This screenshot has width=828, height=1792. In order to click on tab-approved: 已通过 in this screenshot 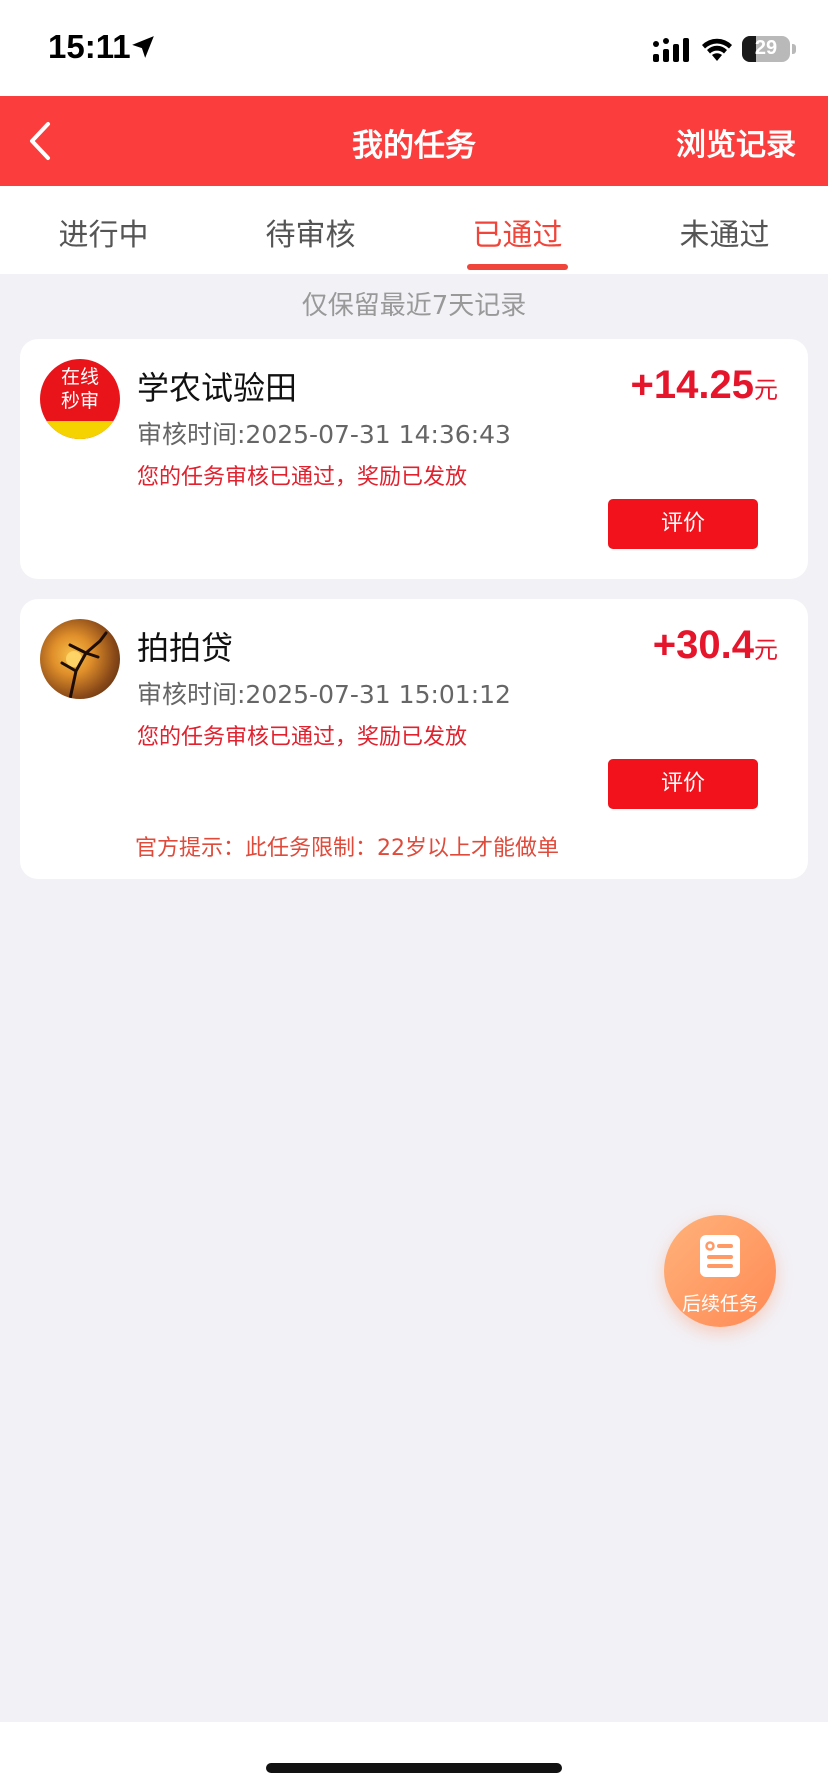, I will do `click(517, 230)`.